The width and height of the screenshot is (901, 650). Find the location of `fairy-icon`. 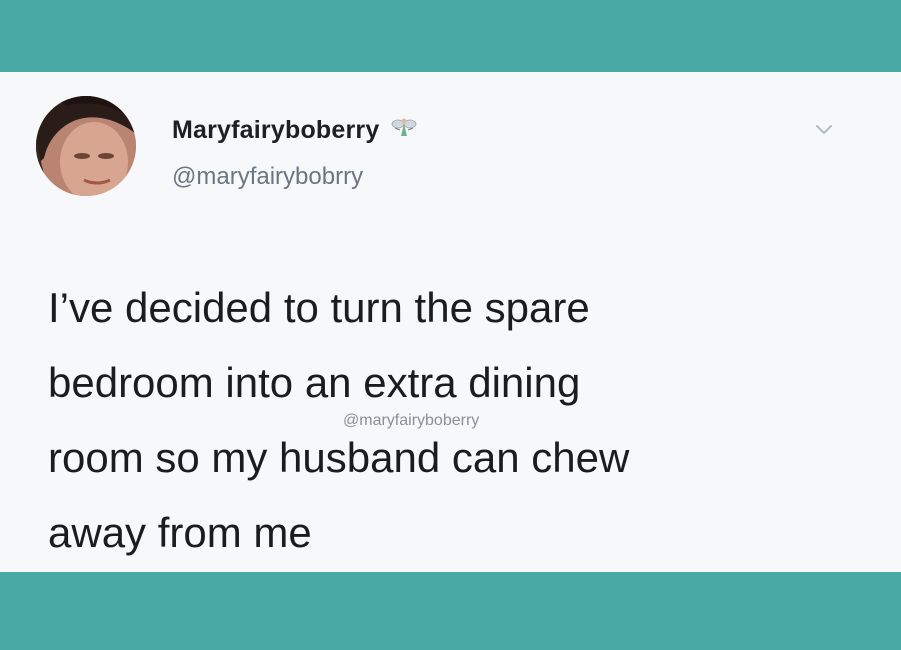

fairy-icon is located at coordinates (404, 128).